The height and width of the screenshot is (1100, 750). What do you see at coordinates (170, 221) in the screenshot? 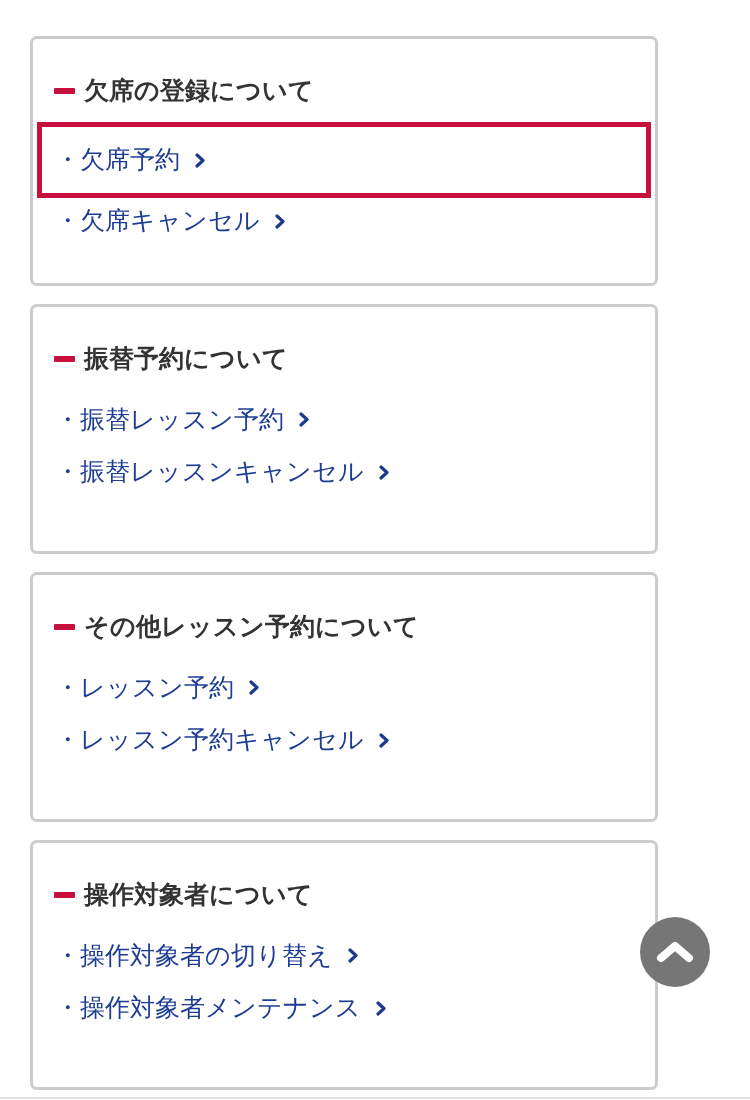
I see `menu-link: ・欠席キャンセル` at bounding box center [170, 221].